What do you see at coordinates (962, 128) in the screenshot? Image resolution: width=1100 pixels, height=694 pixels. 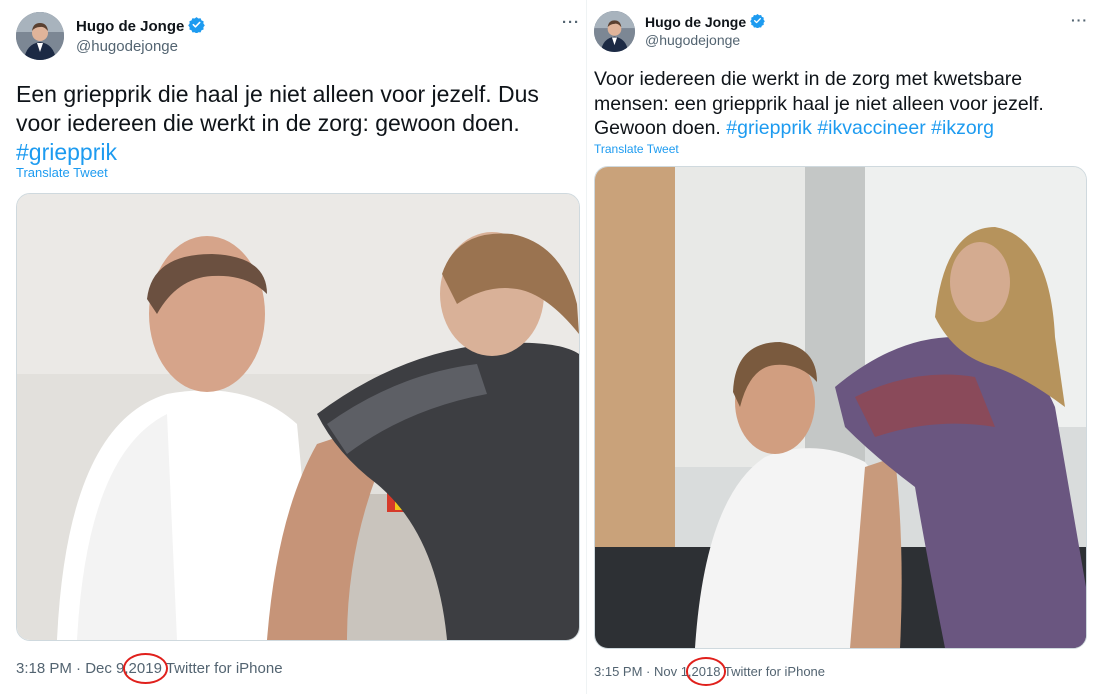 I see `hashtag-link: #ikzorg` at bounding box center [962, 128].